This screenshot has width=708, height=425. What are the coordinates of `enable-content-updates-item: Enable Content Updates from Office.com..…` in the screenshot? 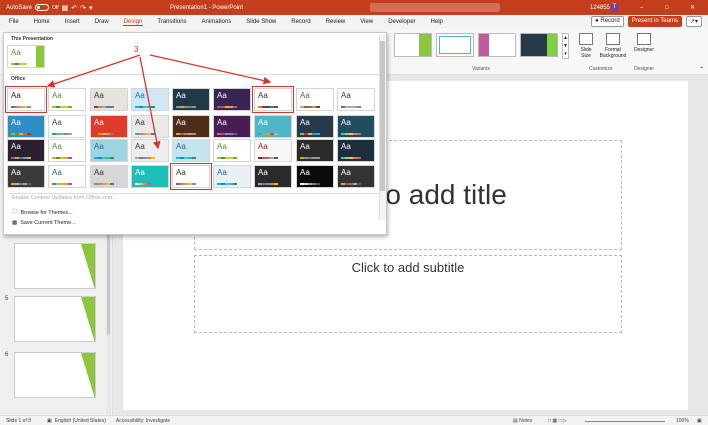 It's located at (64, 198).